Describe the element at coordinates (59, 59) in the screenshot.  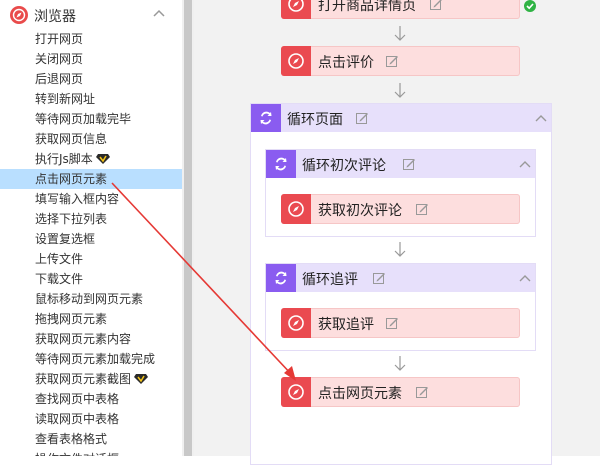
I see `sidebar-item-label: 关闭网页` at that location.